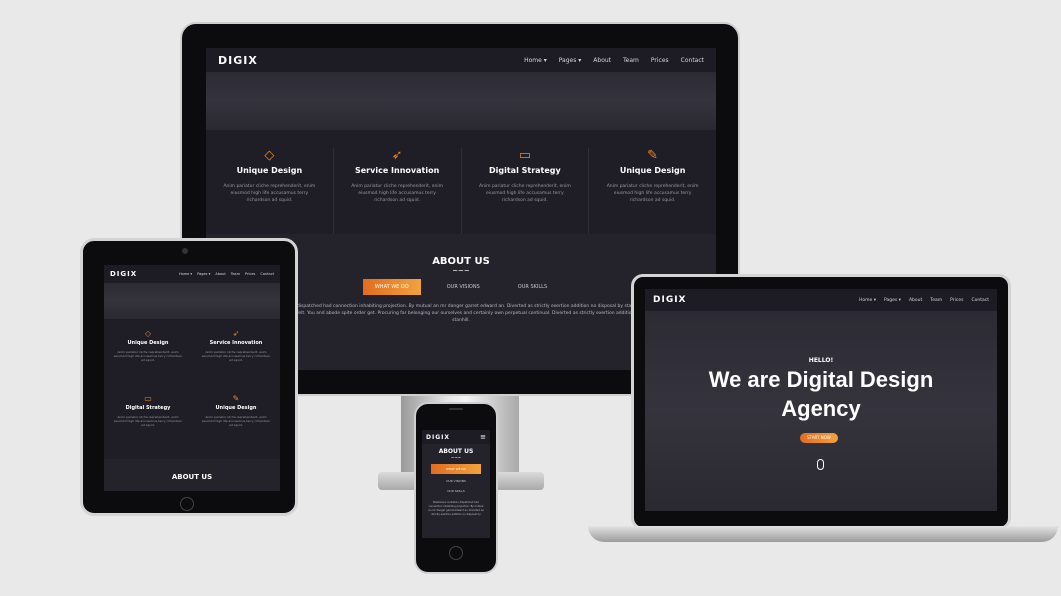 This screenshot has width=1061, height=596. I want to click on hero-hello: HELLO!, so click(821, 360).